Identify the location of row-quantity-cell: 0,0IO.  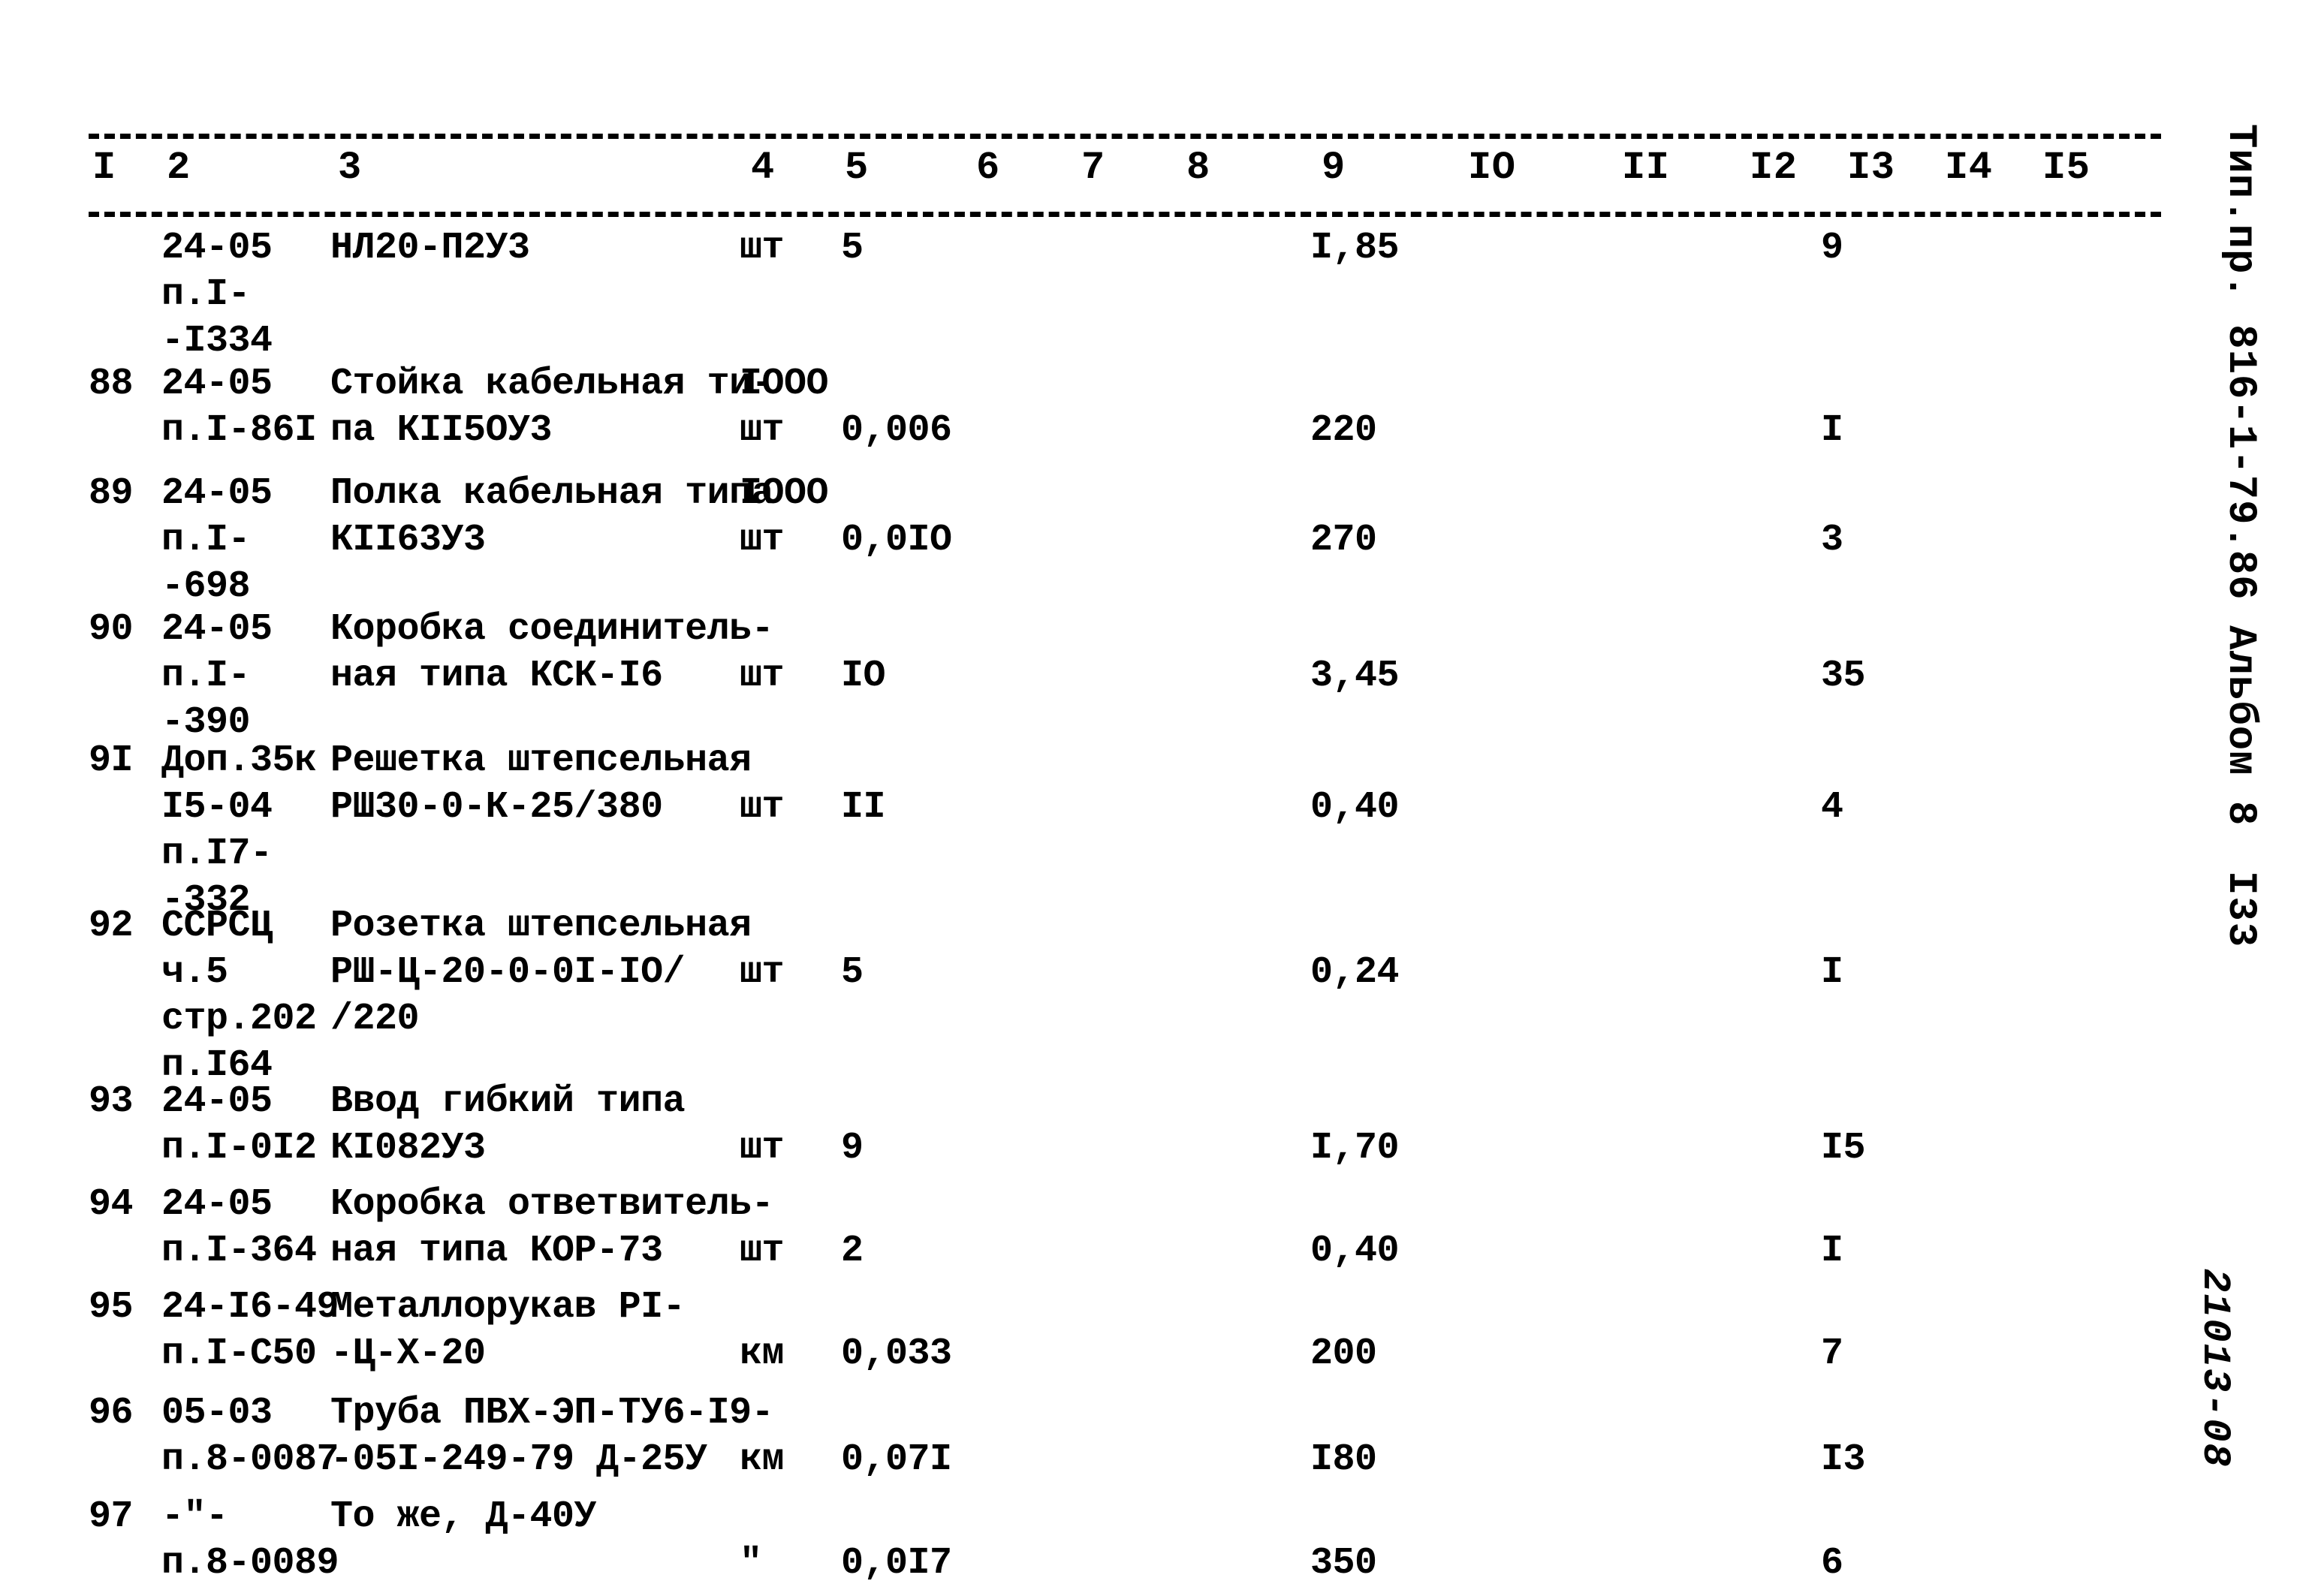
(896, 540).